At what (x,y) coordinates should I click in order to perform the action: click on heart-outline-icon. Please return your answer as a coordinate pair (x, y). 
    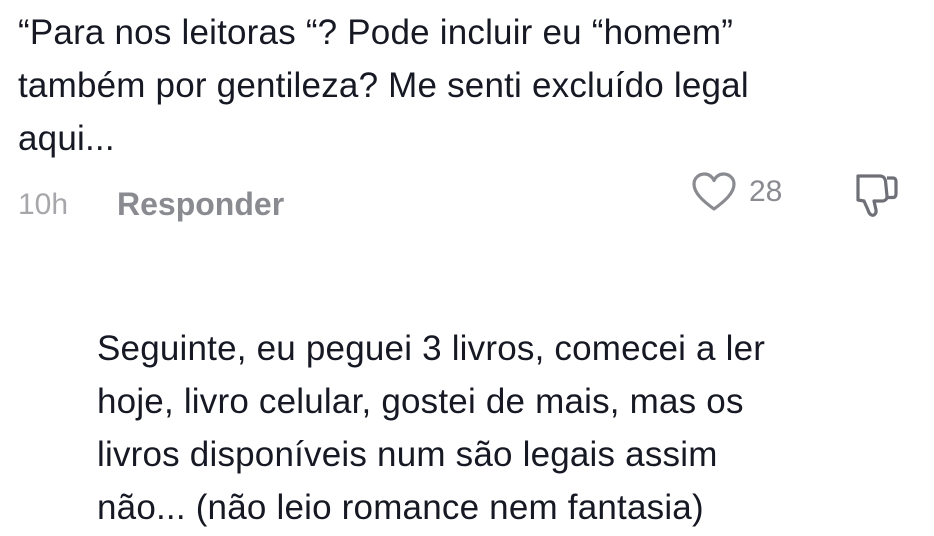
    Looking at the image, I should click on (714, 192).